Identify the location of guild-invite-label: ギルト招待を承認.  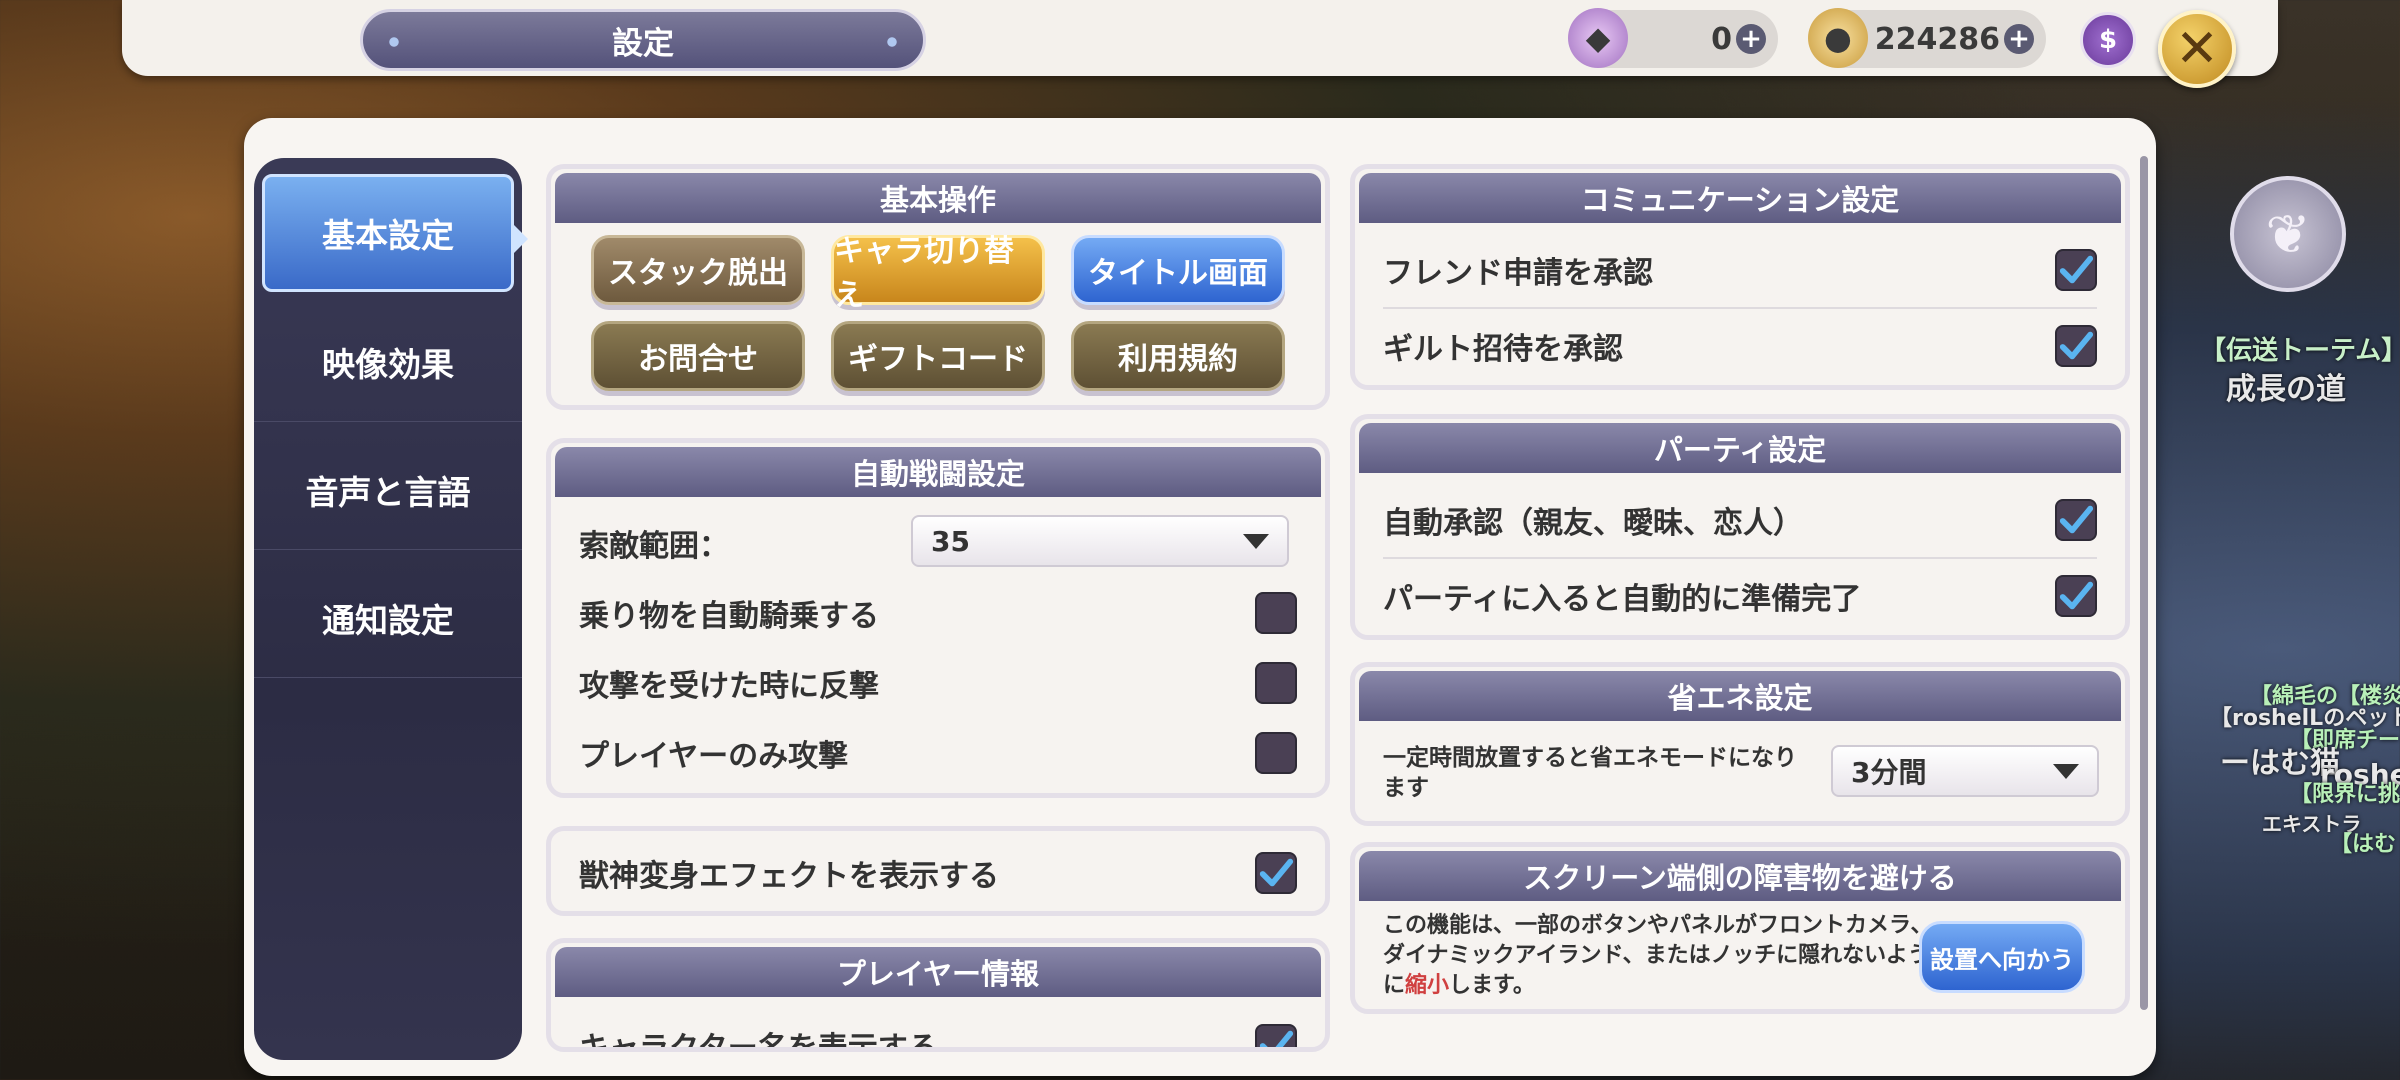
(1503, 349).